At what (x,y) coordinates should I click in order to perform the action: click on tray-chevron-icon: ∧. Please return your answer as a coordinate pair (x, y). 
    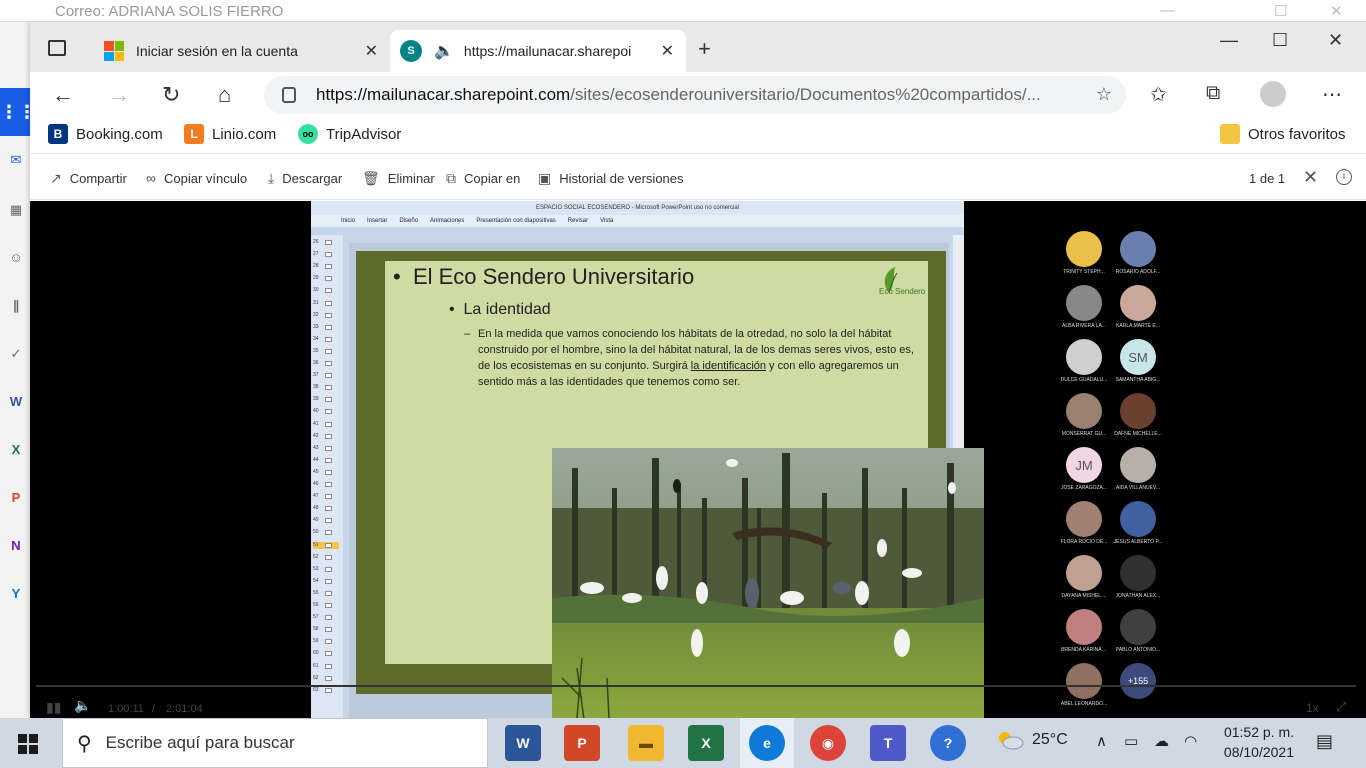
    Looking at the image, I should click on (1101, 741).